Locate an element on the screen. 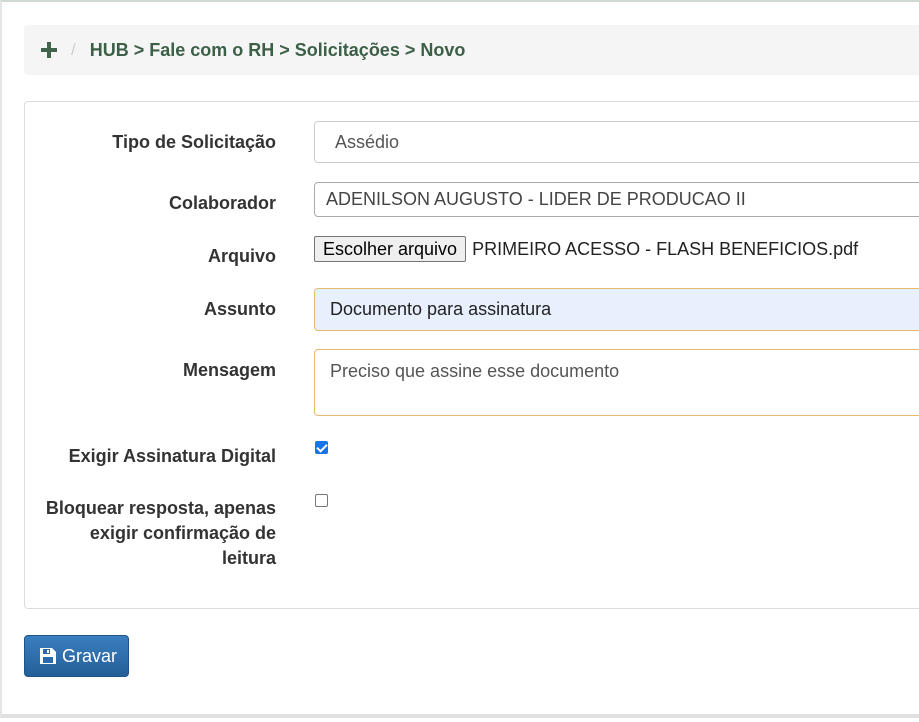 The height and width of the screenshot is (722, 919). assunto-input: Documento para assinatura is located at coordinates (616, 309).